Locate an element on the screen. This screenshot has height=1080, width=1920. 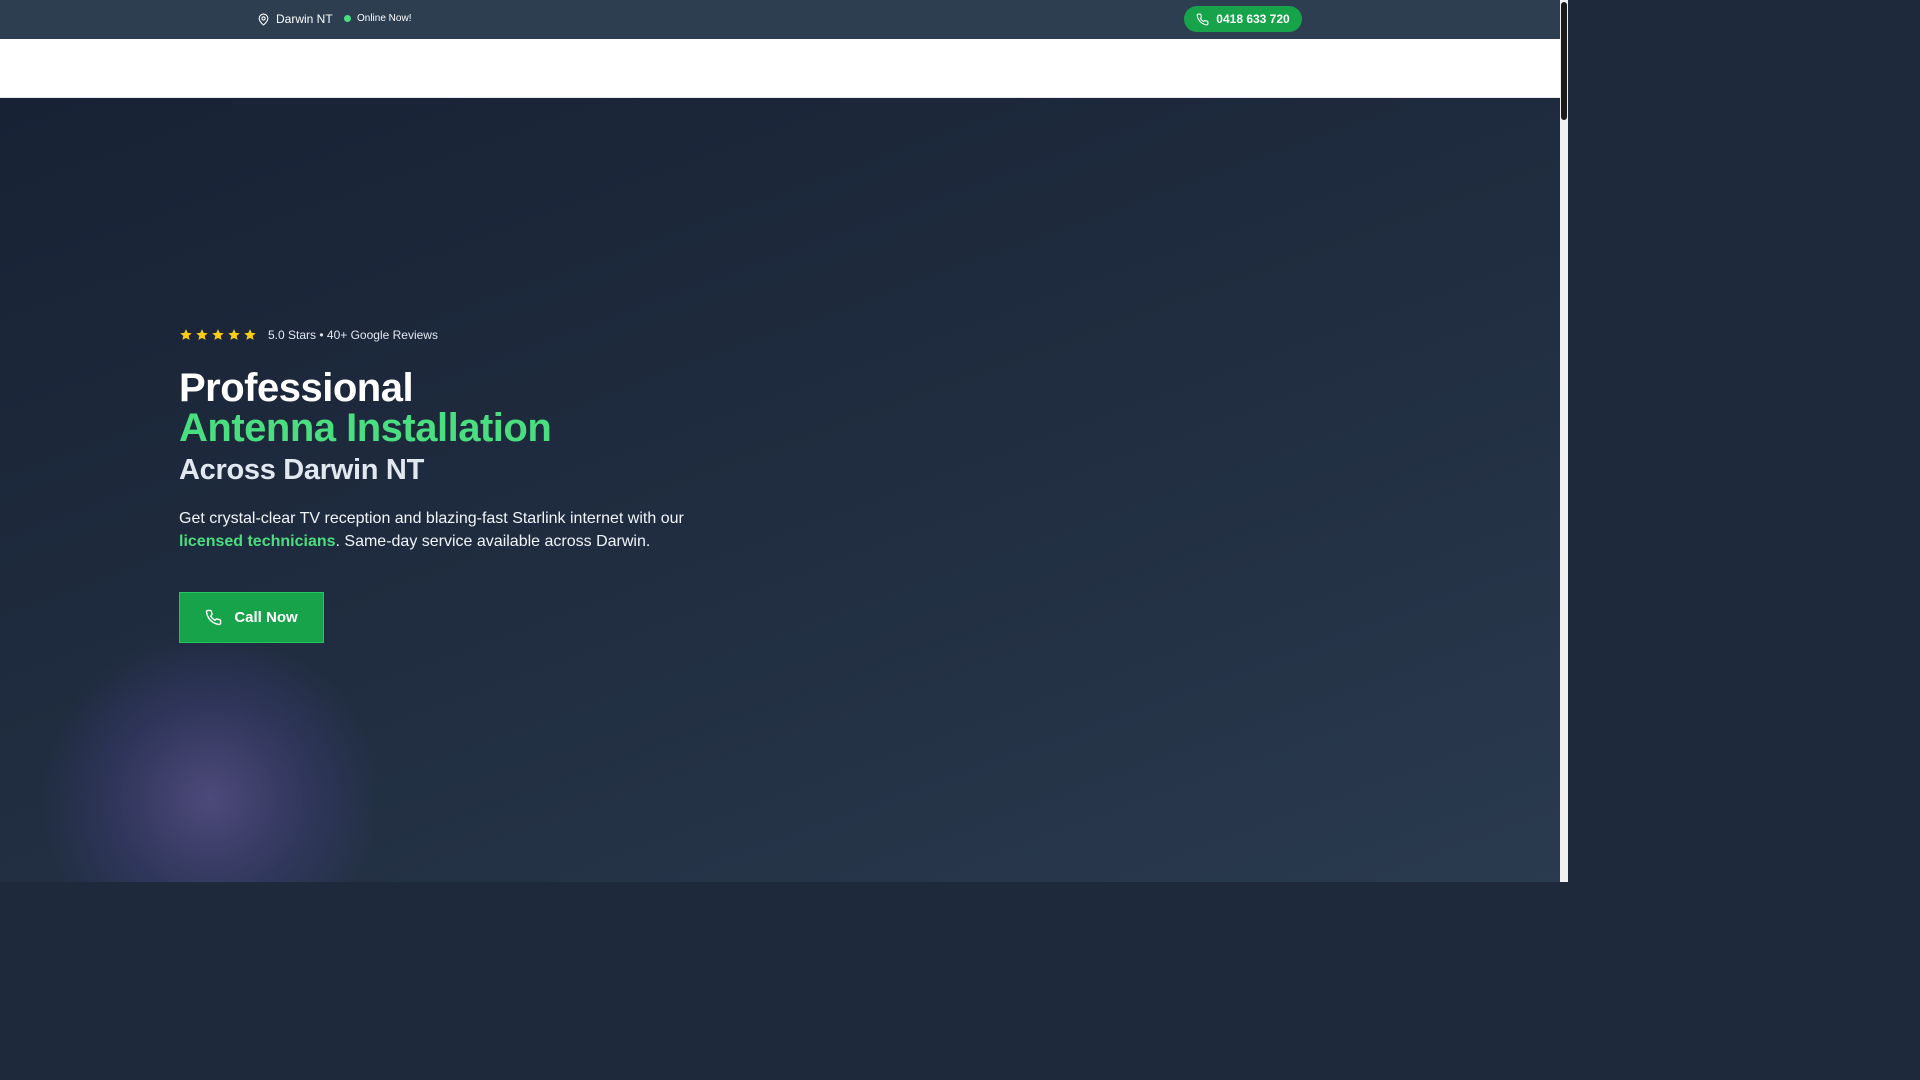
rating-row: 5.0 Stars • 40+ Google Reviews is located at coordinates (308, 335).